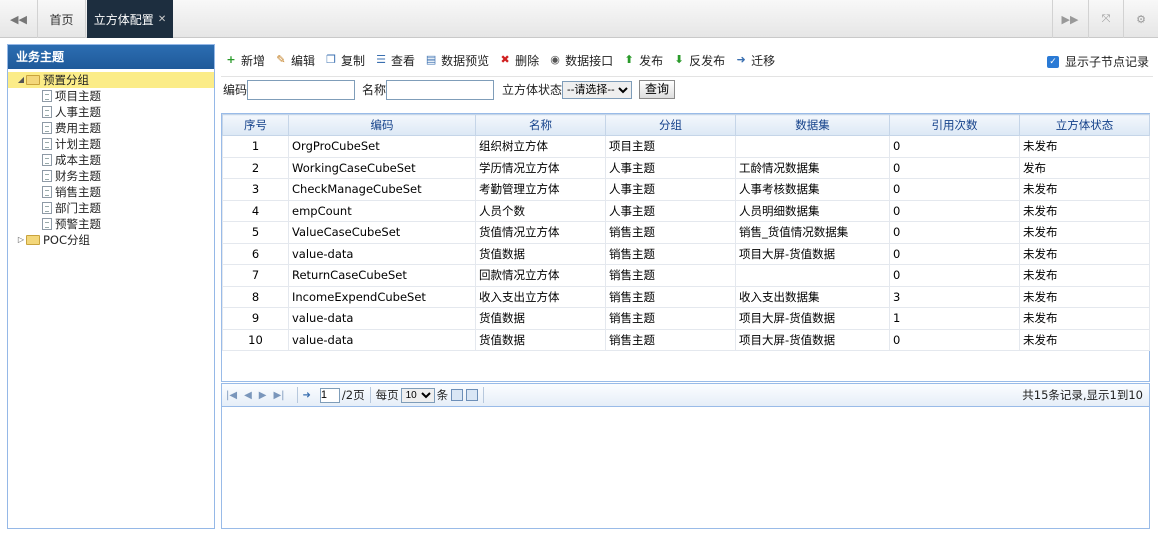 Image resolution: width=1158 pixels, height=533 pixels. Describe the element at coordinates (111, 80) in the screenshot. I see `tree-node: ◢ 预置分组` at that location.